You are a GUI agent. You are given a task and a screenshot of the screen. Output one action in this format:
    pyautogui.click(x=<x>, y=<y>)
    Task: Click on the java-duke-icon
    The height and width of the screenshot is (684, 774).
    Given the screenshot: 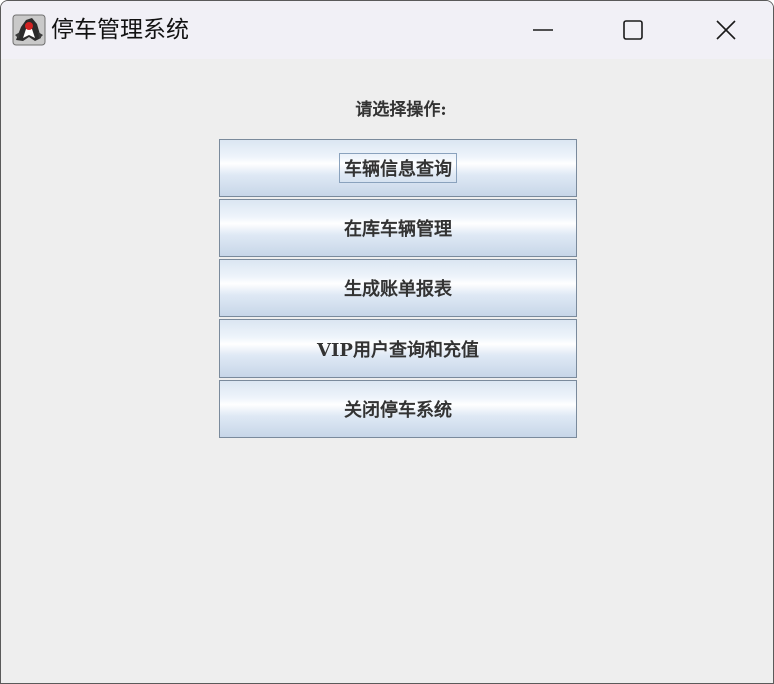 What is the action you would take?
    pyautogui.click(x=29, y=30)
    